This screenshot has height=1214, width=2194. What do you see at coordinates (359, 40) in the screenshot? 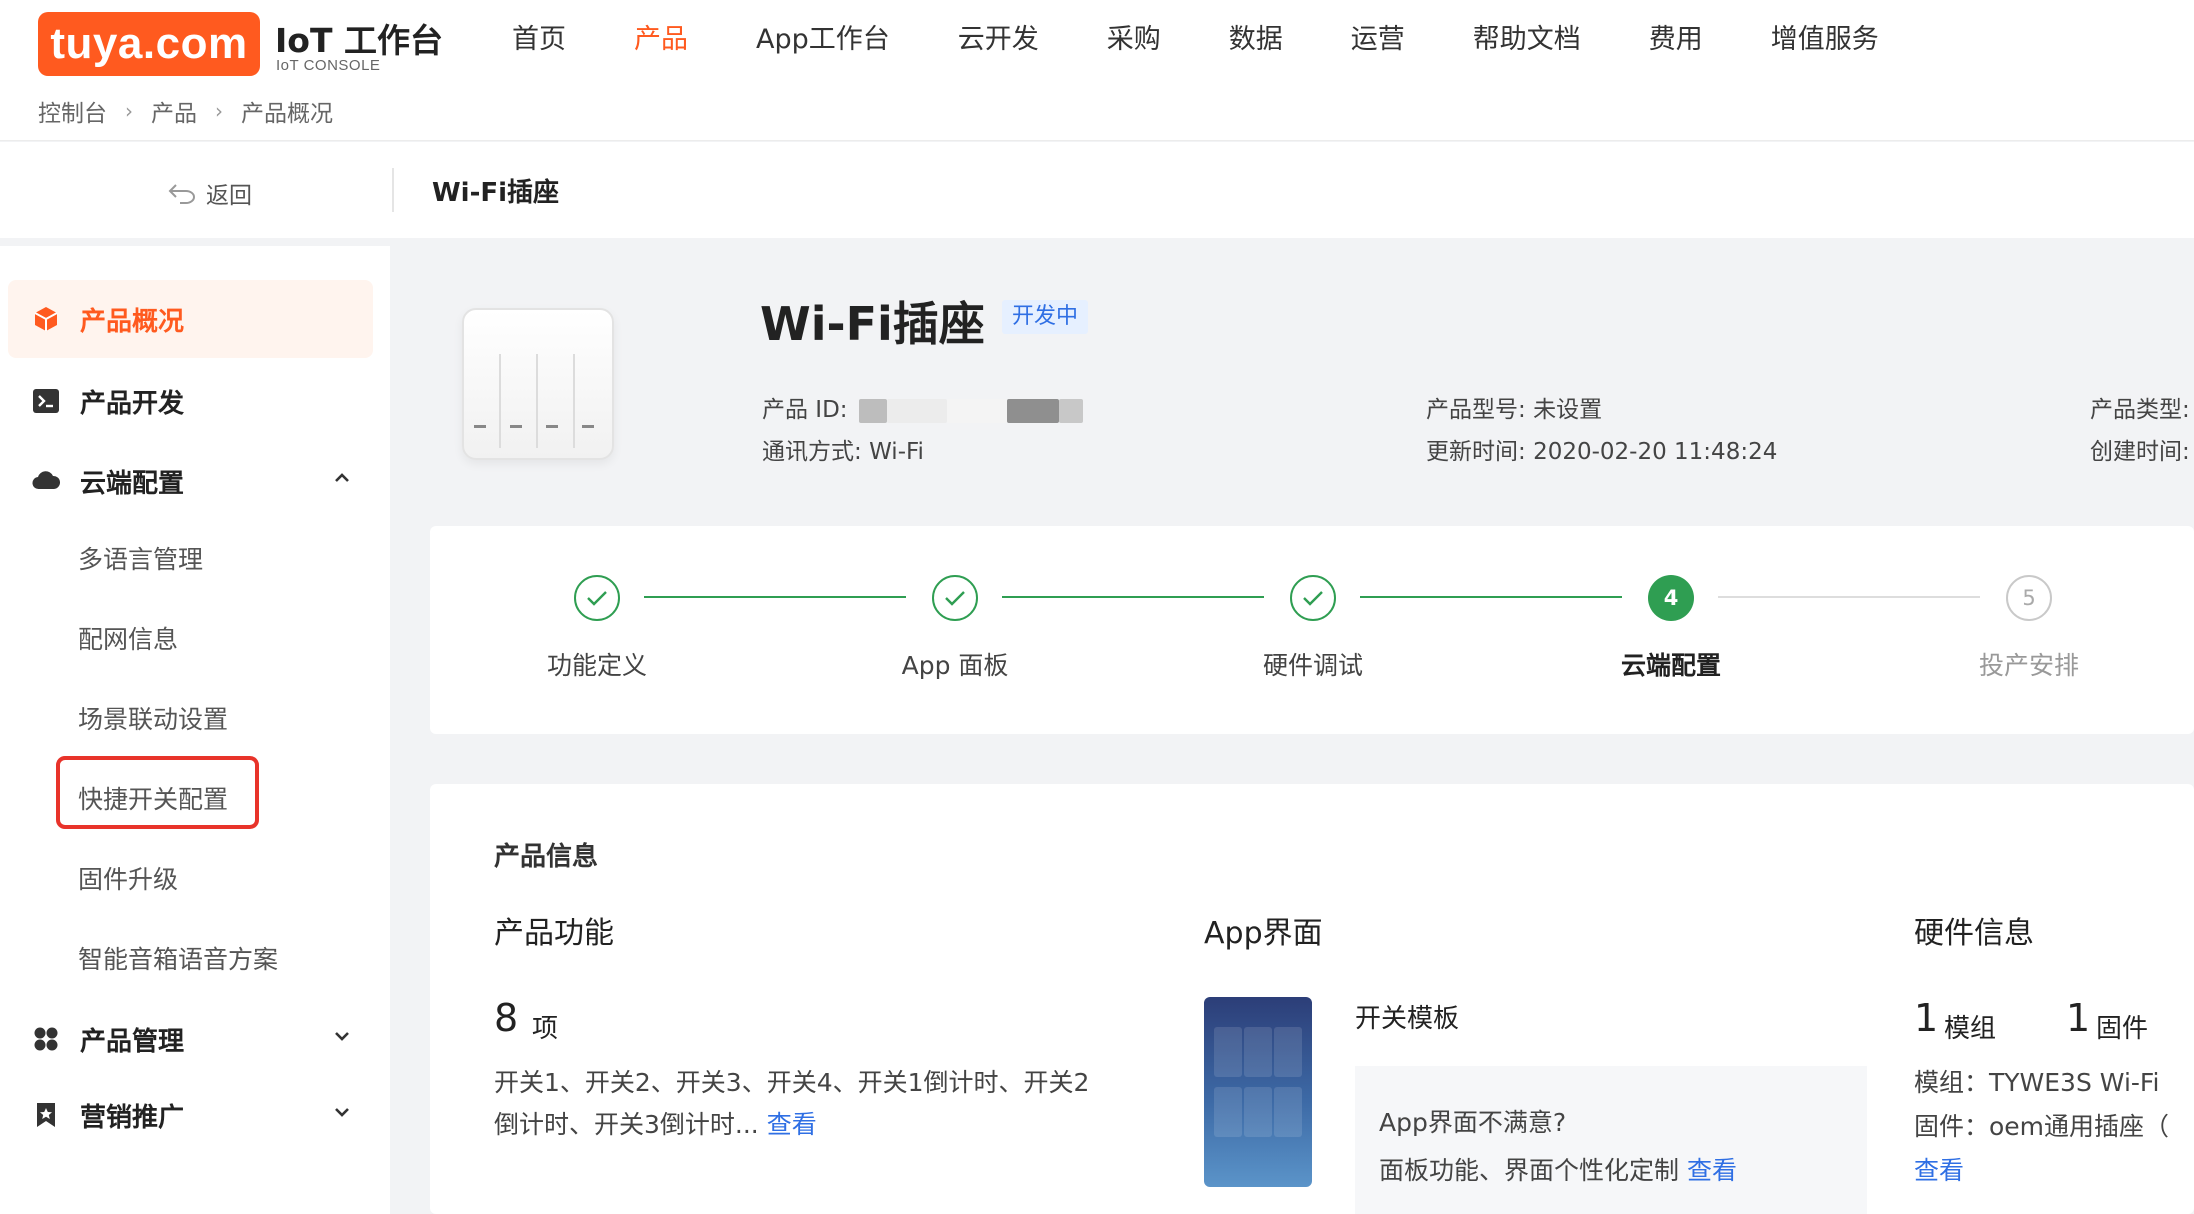
I see `console-title: IoT 工作台` at bounding box center [359, 40].